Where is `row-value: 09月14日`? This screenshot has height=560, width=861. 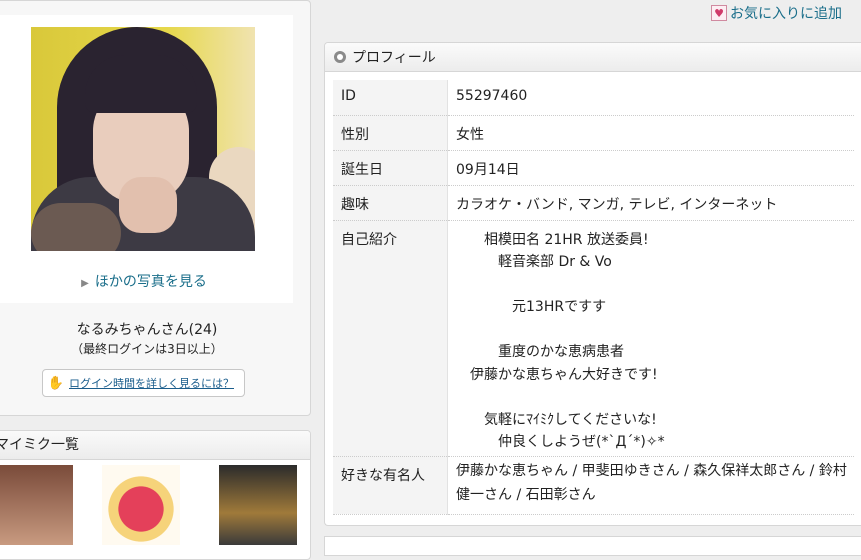
row-value: 09月14日 is located at coordinates (650, 168).